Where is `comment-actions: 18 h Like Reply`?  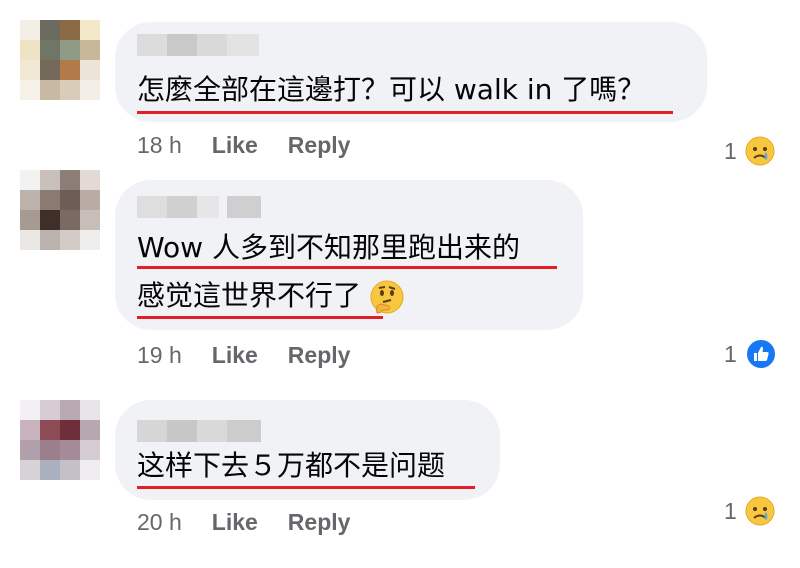
comment-actions: 18 h Like Reply is located at coordinates (243, 145).